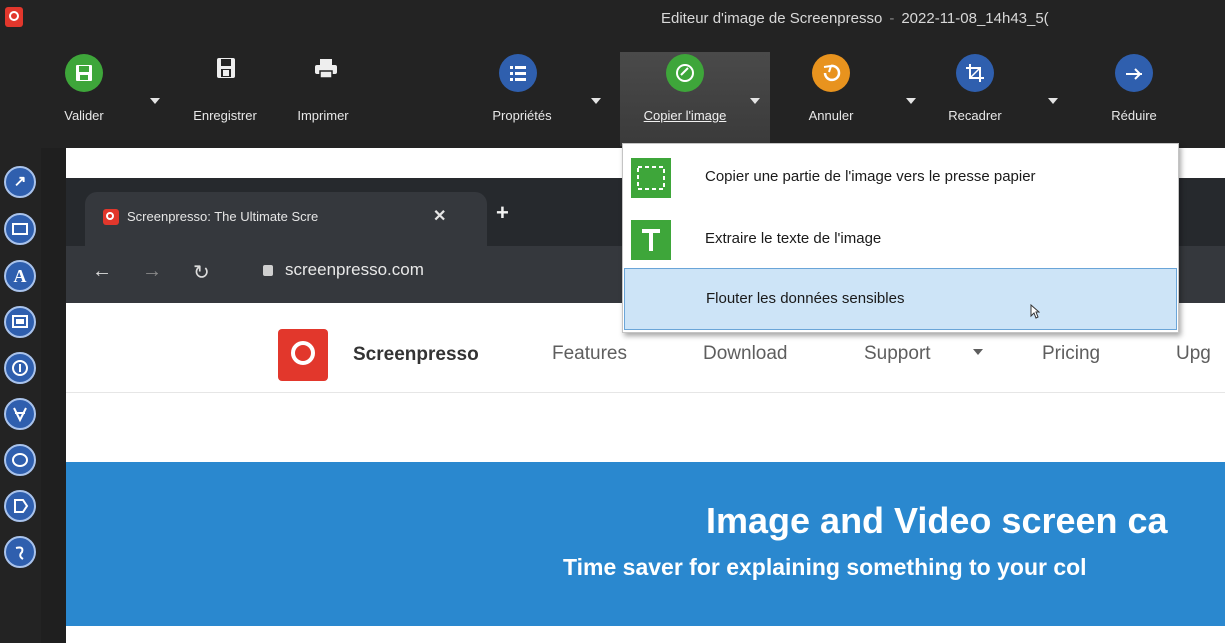 This screenshot has width=1225, height=643. Describe the element at coordinates (1134, 73) in the screenshot. I see `reduce-icon` at that location.